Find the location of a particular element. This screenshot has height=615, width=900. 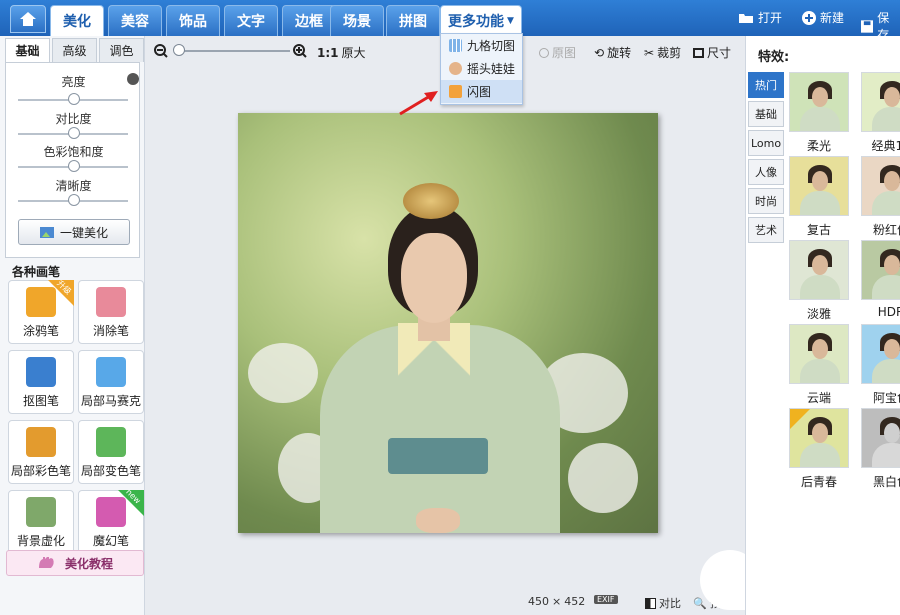

brush-background-blur: 背景虚化 is located at coordinates (41, 522).